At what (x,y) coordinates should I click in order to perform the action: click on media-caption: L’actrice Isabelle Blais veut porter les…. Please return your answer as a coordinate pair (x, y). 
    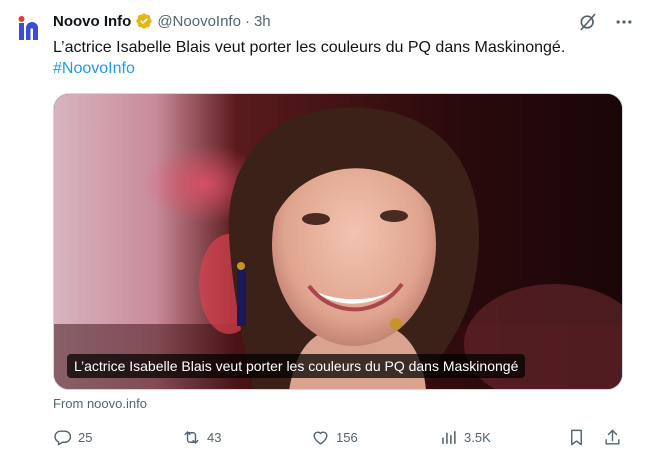
    Looking at the image, I should click on (296, 366).